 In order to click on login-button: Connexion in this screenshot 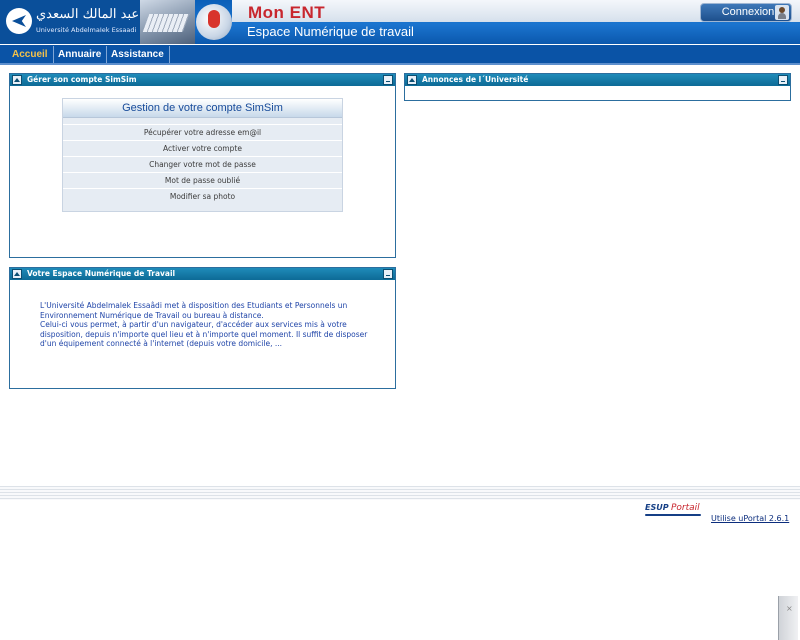, I will do `click(746, 12)`.